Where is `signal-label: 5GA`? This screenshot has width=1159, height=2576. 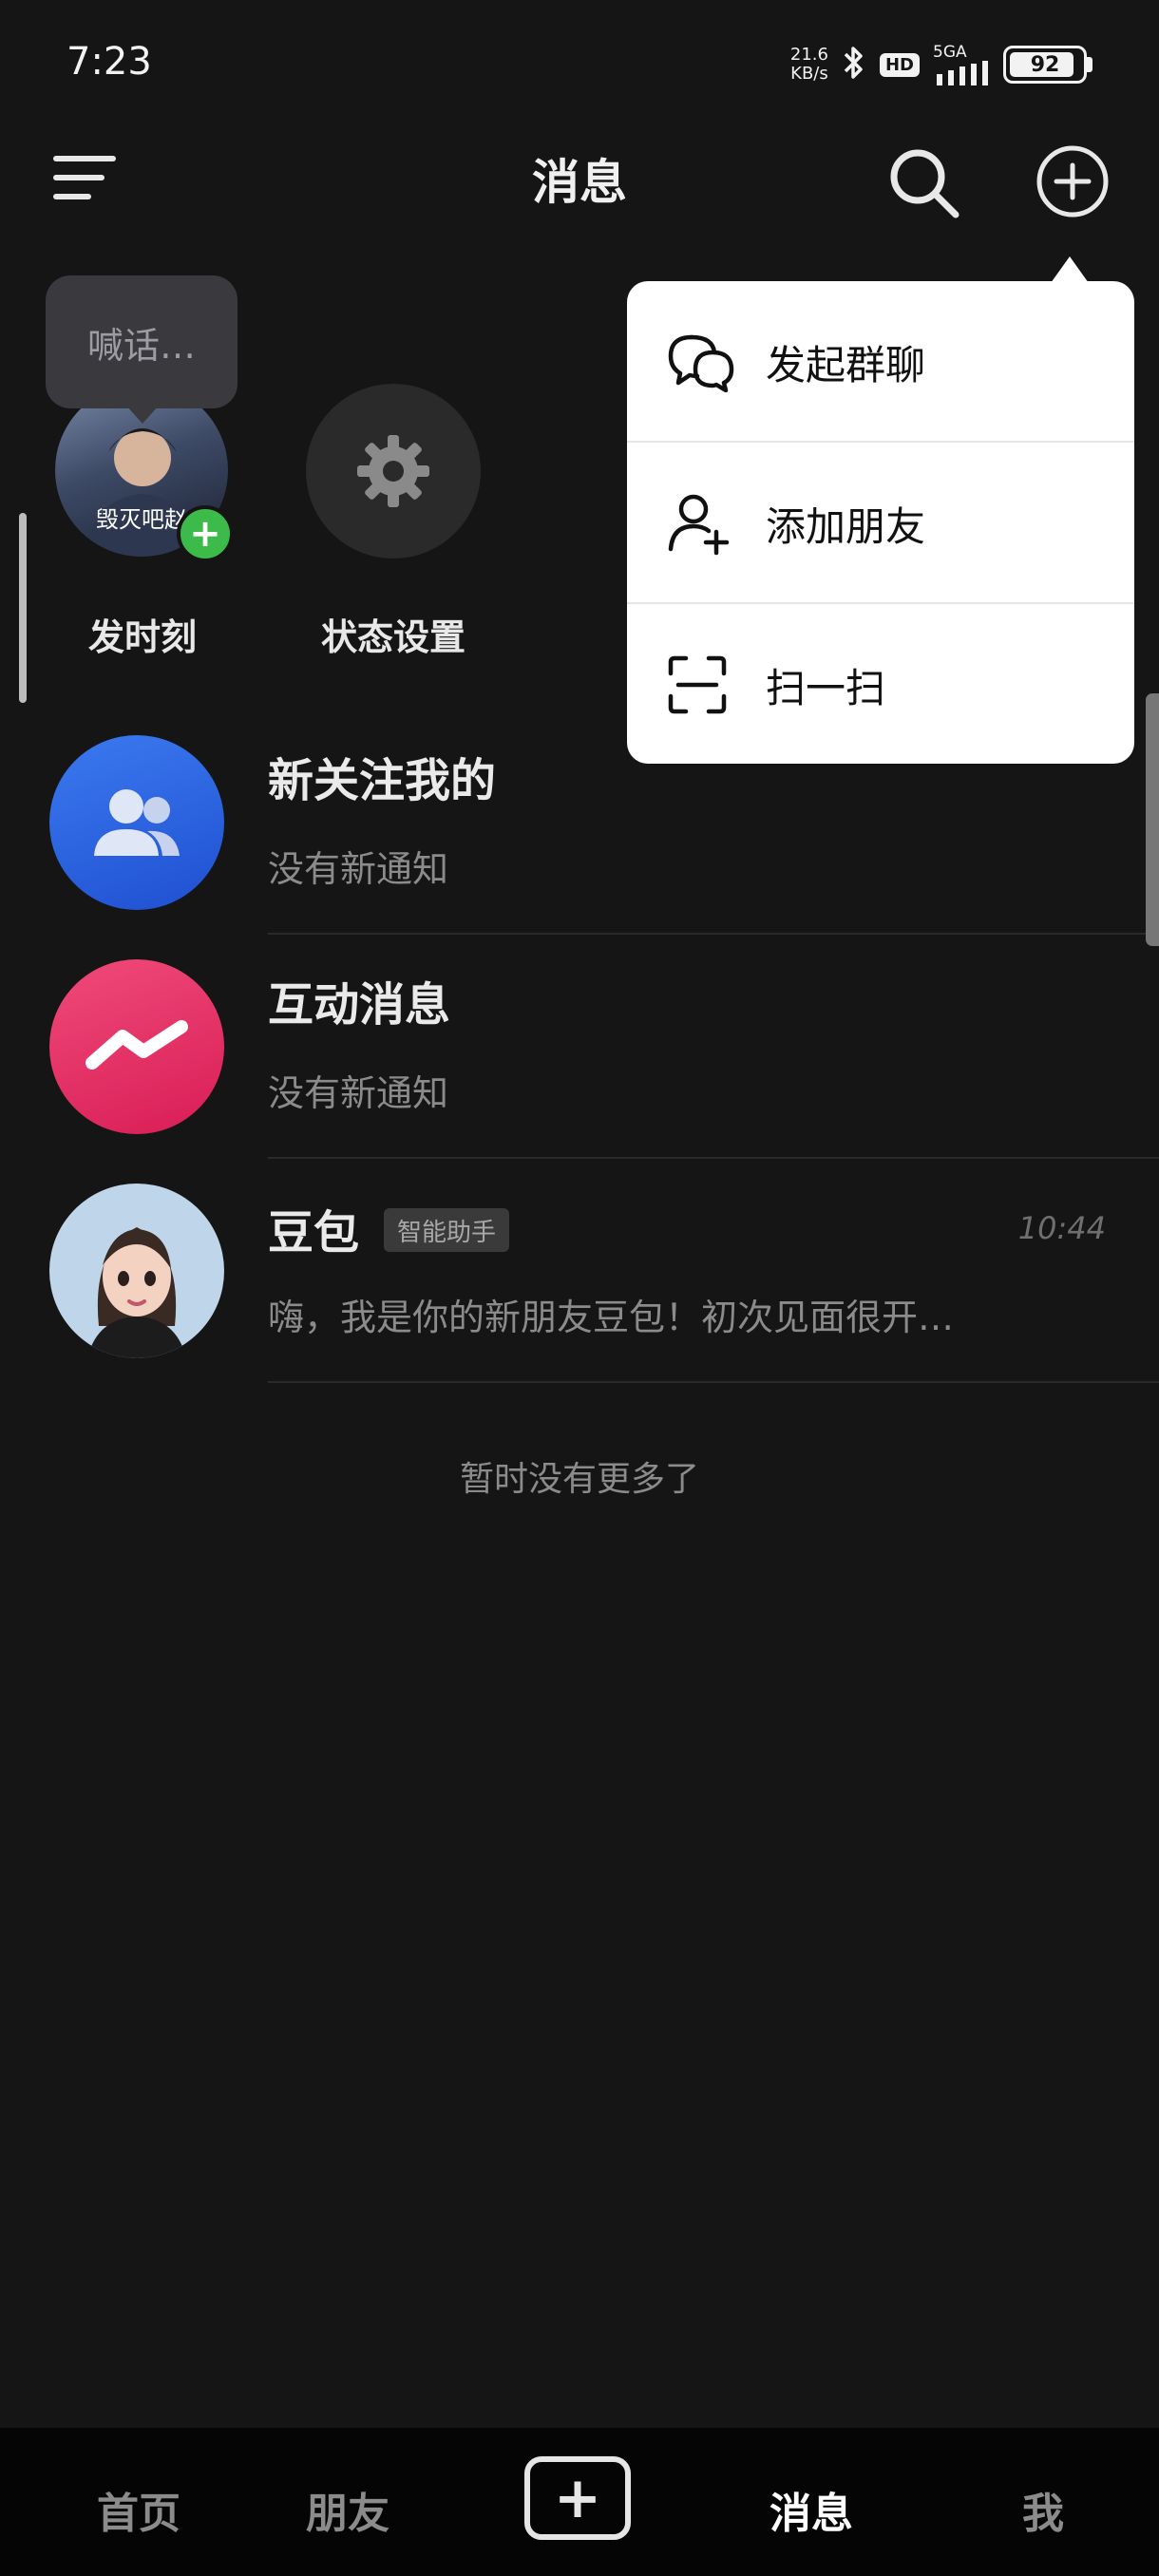 signal-label: 5GA is located at coordinates (950, 52).